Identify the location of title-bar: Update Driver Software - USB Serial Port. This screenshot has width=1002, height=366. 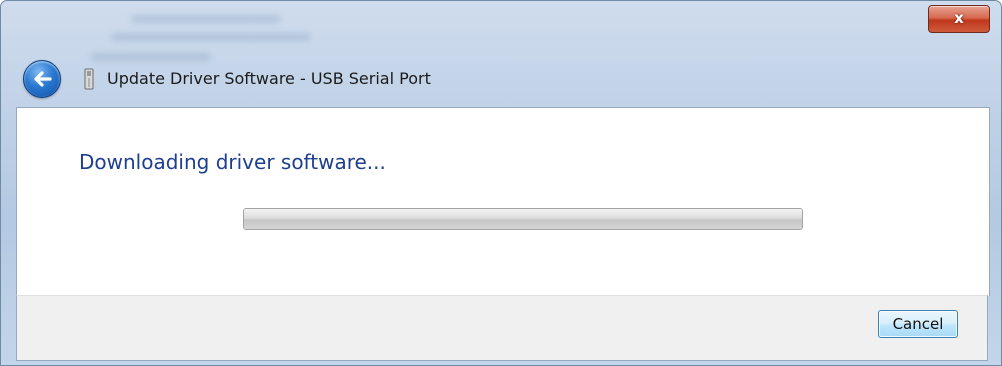
(501, 78).